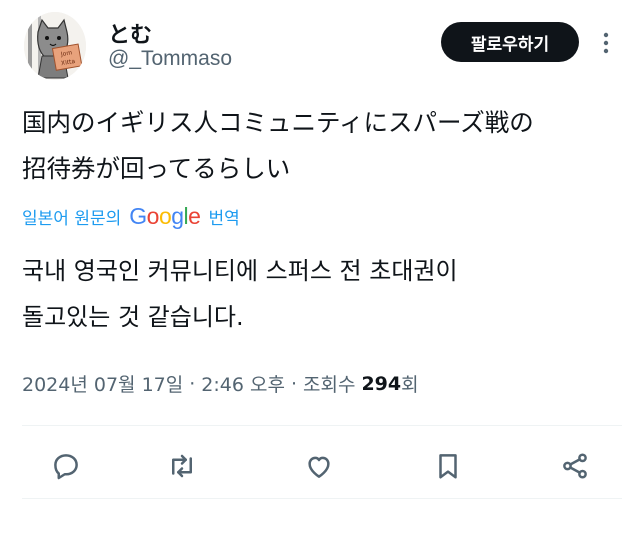 The image size is (640, 546). I want to click on translation-attribution: 일본어 원문의 Google 번역, so click(131, 216).